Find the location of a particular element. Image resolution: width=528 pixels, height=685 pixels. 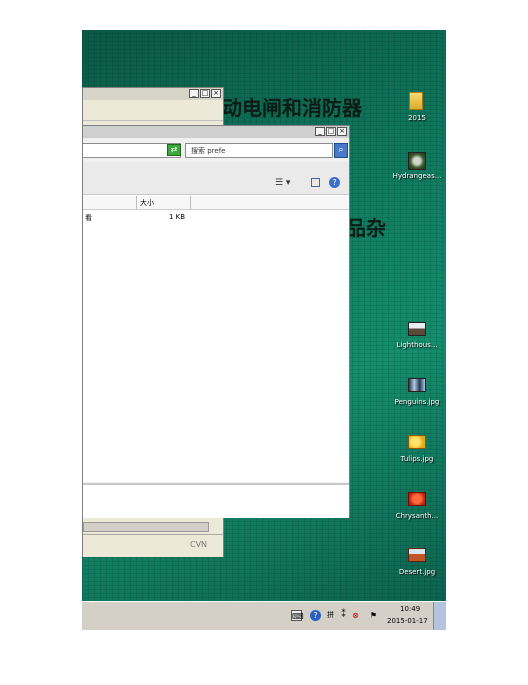

flag-icon: ⚑ is located at coordinates (373, 615).